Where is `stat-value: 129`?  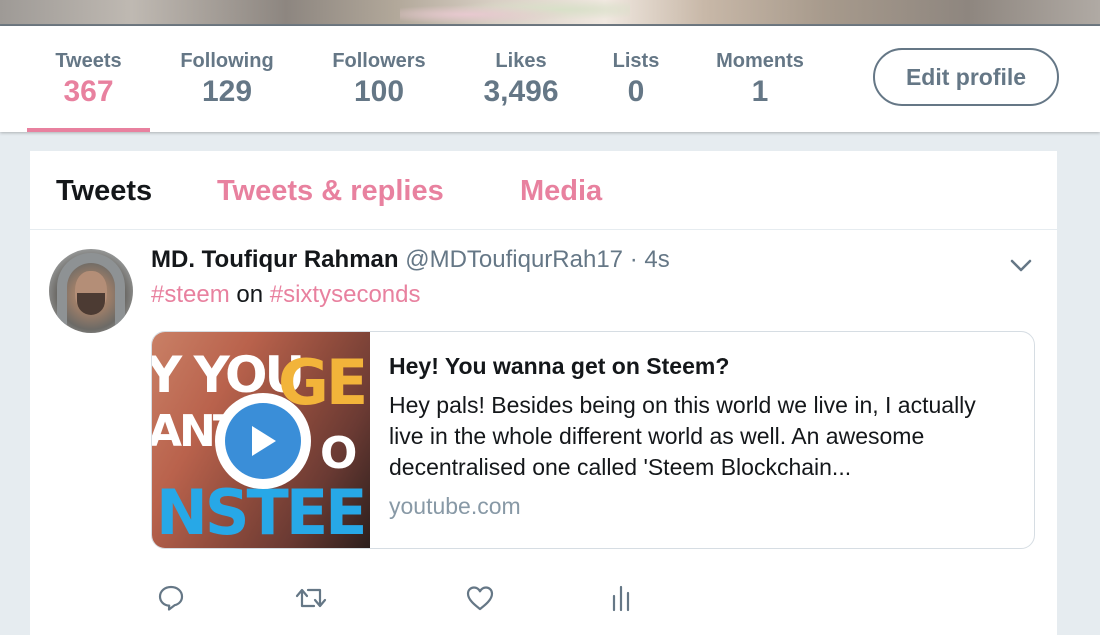 stat-value: 129 is located at coordinates (227, 91).